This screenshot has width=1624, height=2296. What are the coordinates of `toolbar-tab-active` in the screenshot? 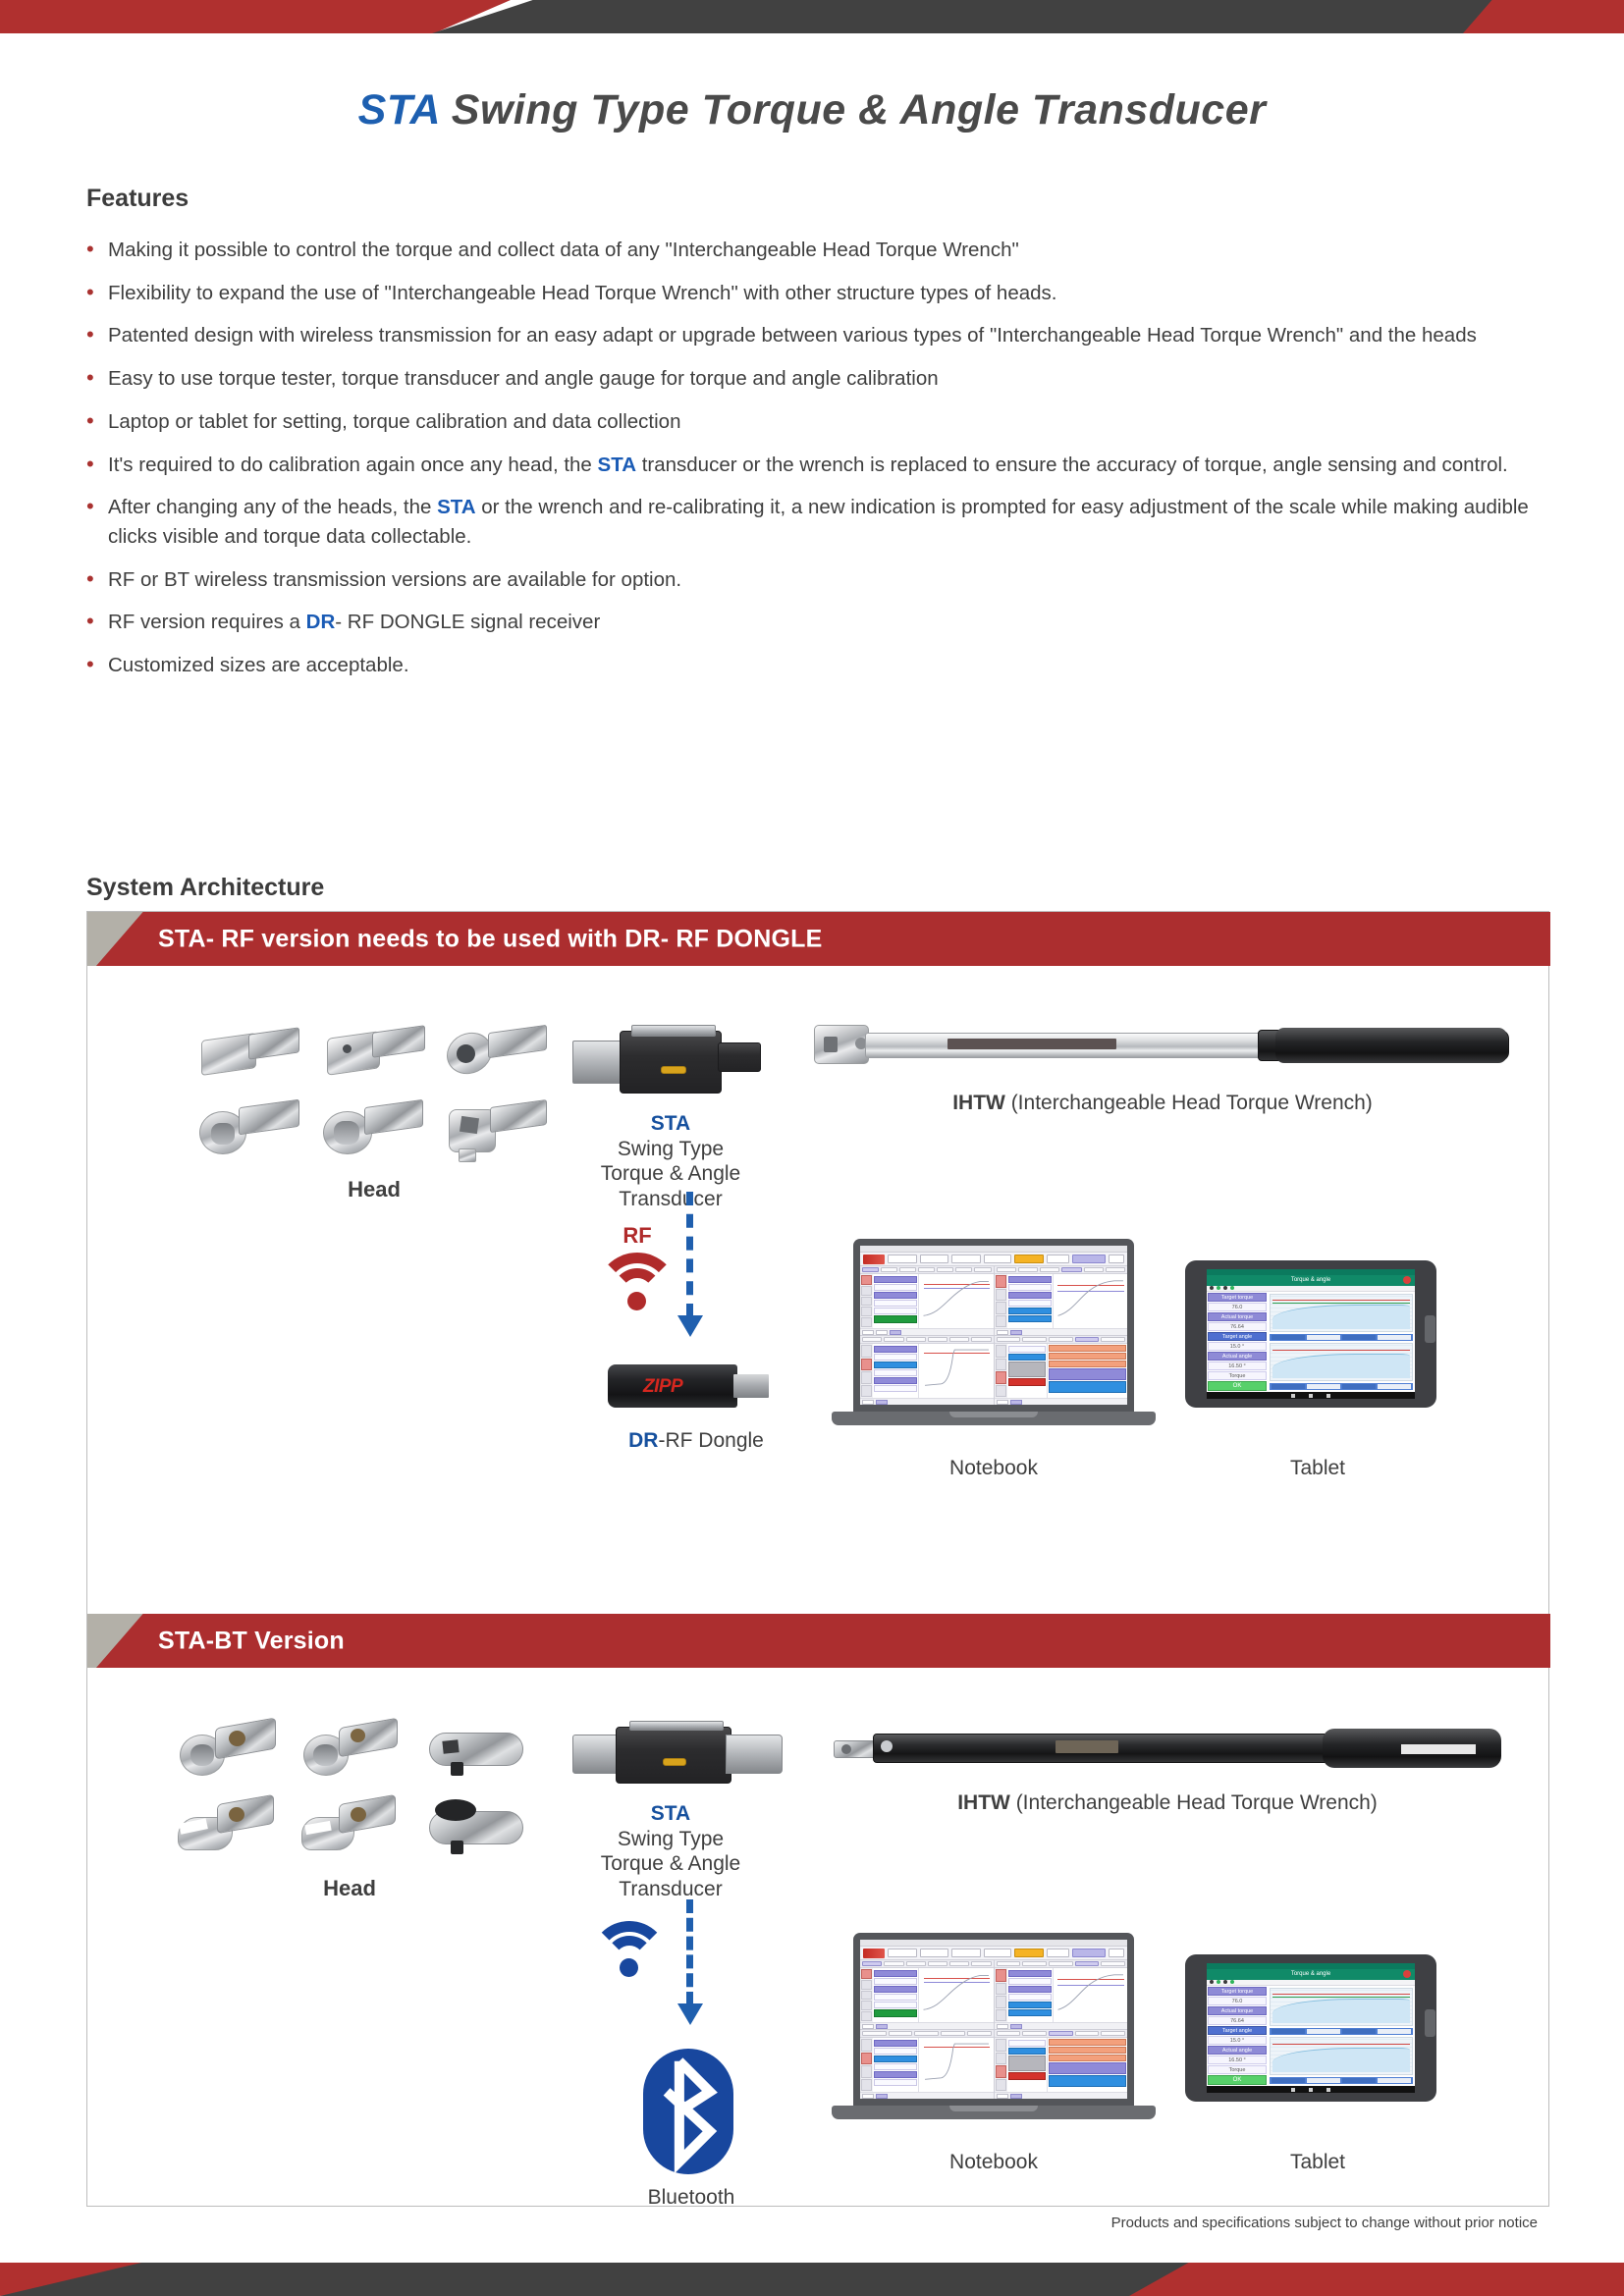 It's located at (1028, 1259).